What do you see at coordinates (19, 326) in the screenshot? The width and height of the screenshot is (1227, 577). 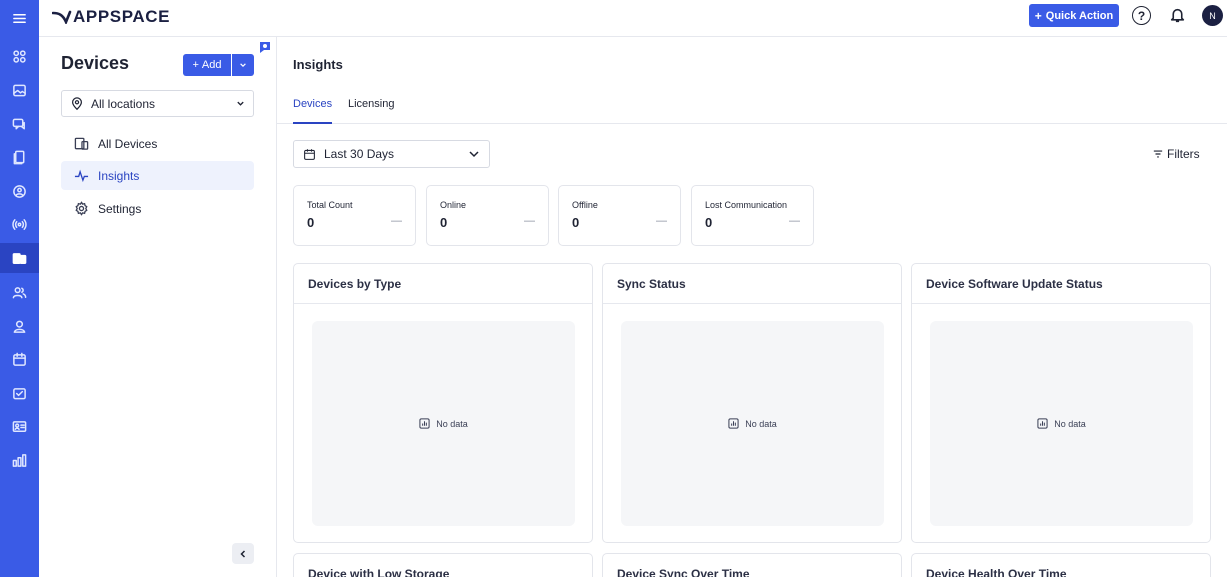 I see `user-icon` at bounding box center [19, 326].